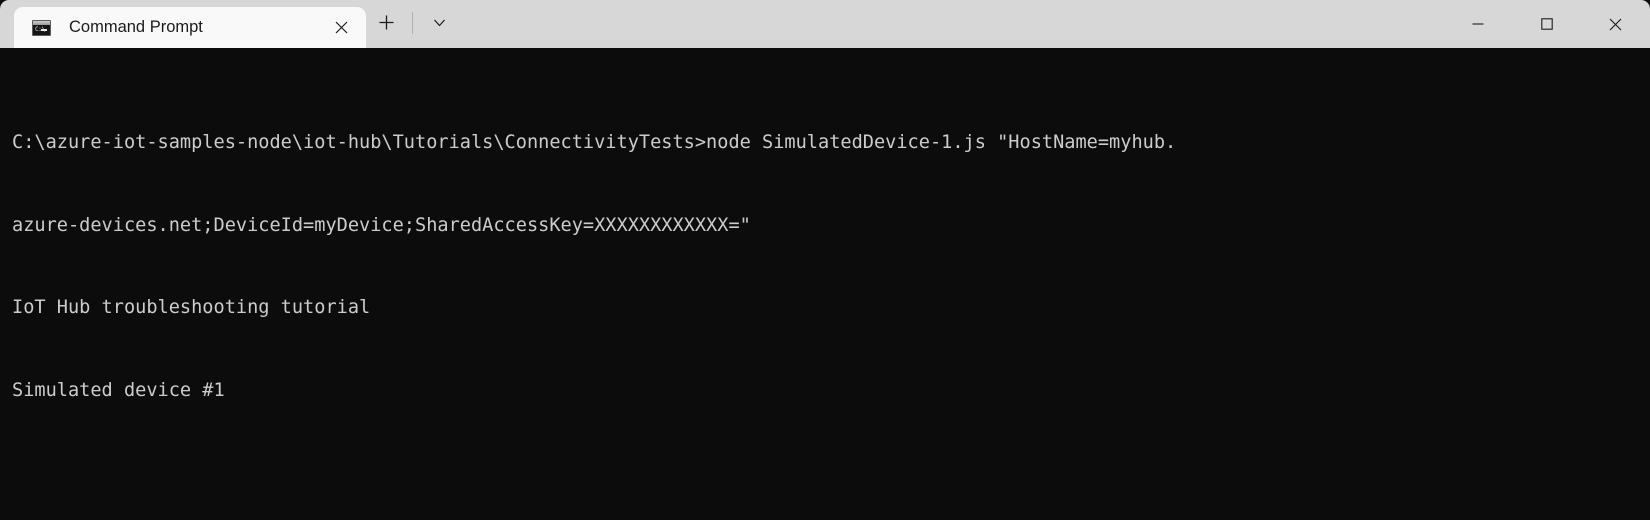 This screenshot has height=520, width=1650. I want to click on tab-close-icon, so click(341, 28).